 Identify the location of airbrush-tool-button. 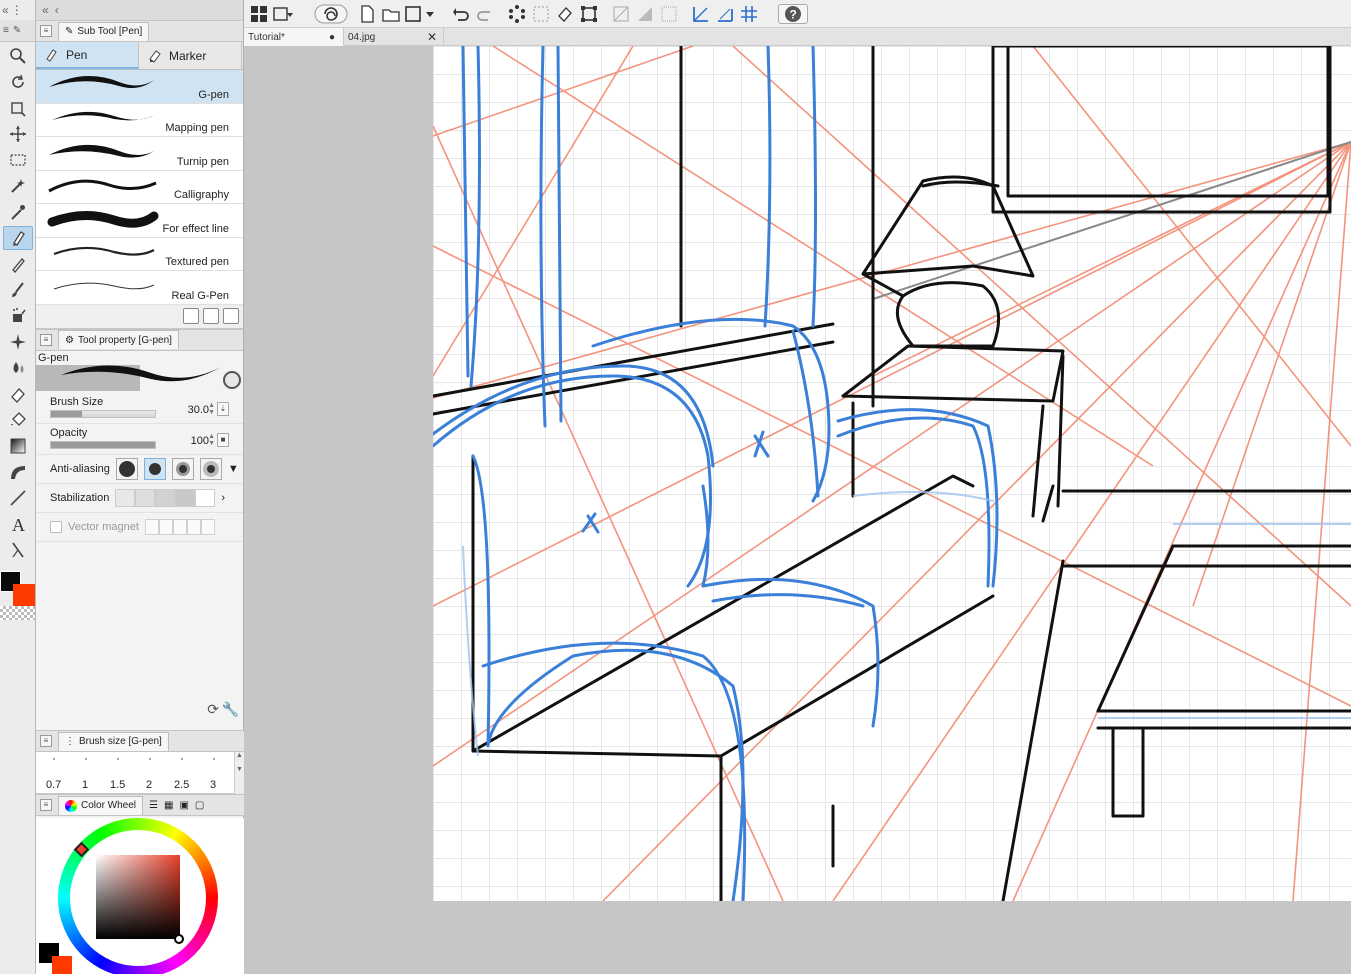
(18, 316).